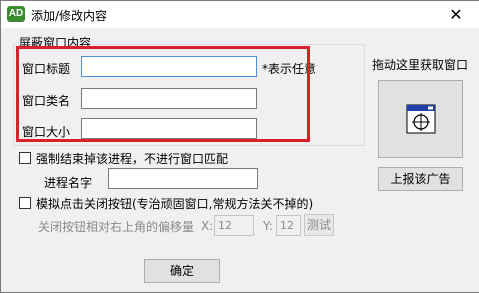 This screenshot has height=293, width=479. Describe the element at coordinates (68, 183) in the screenshot. I see `process-name-label: 进程名字` at that location.